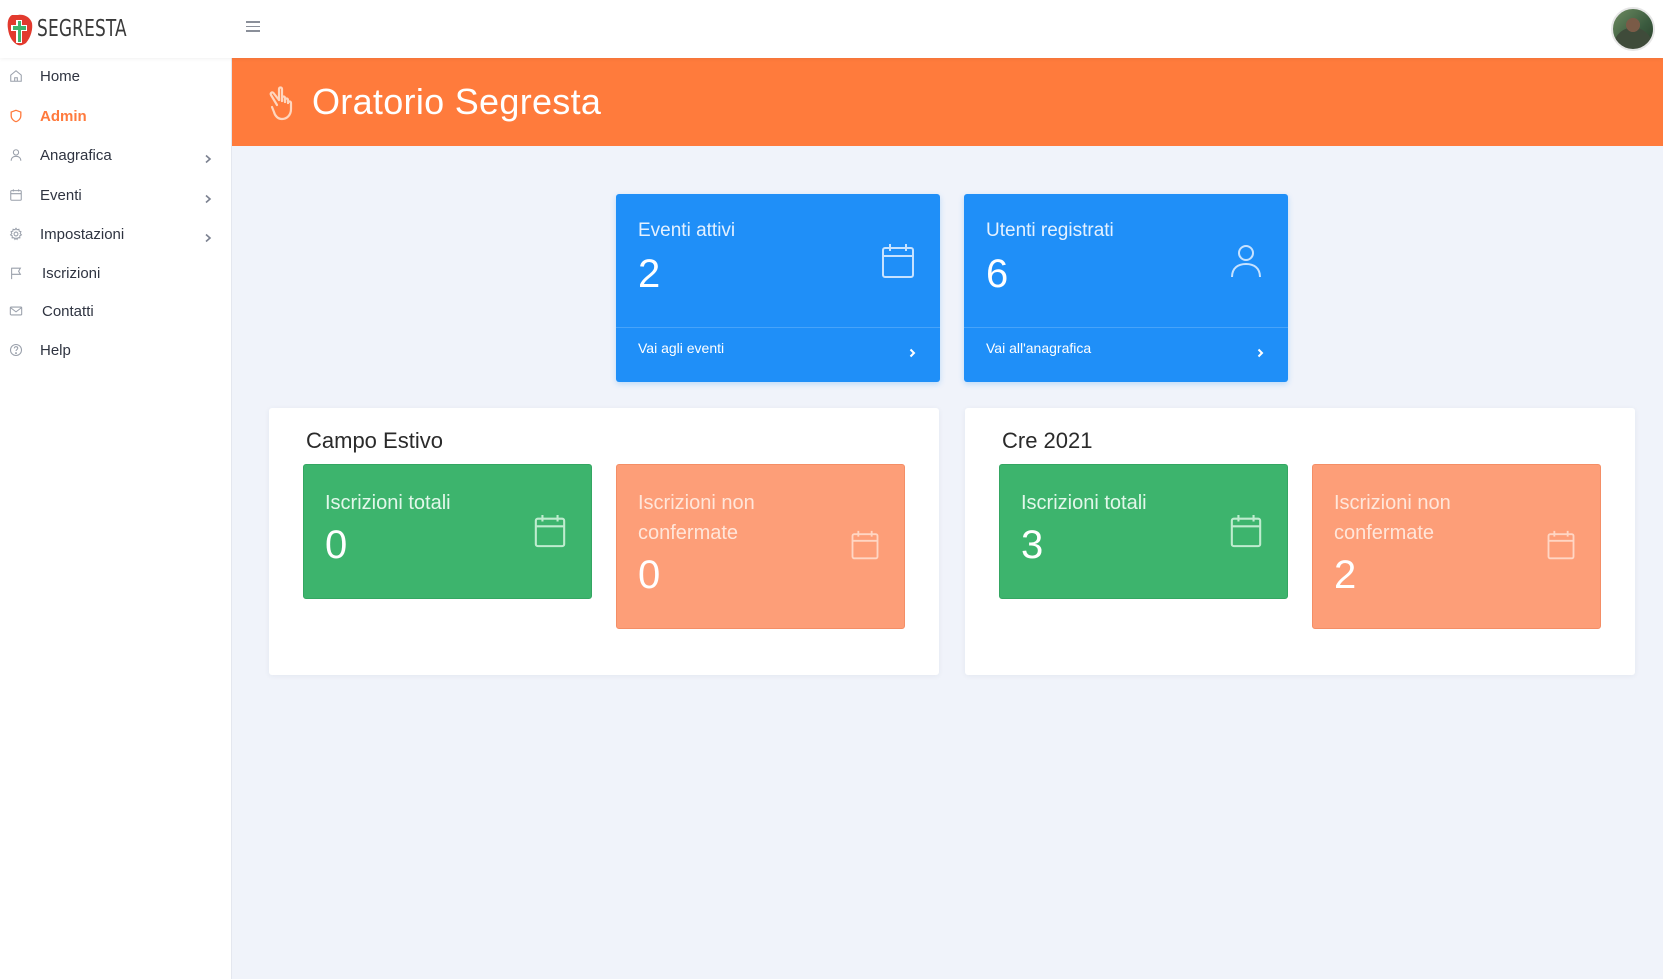  Describe the element at coordinates (116, 350) in the screenshot. I see `sidebar-item-help: Help` at that location.